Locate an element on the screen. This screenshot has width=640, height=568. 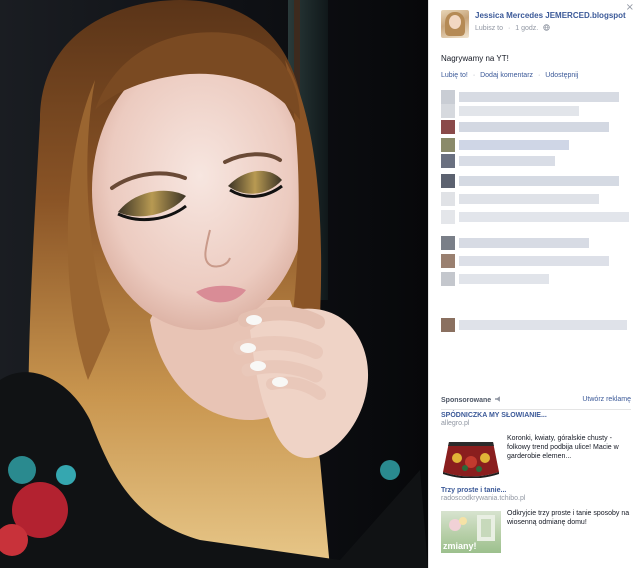
create-ad-link: Utwórz reklamę is located at coordinates (606, 399).